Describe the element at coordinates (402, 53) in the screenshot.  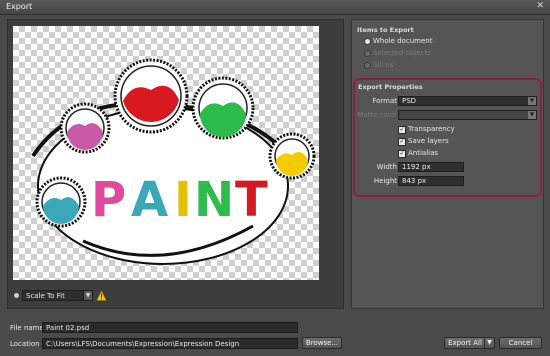
I see `radio-label: Selected objects` at that location.